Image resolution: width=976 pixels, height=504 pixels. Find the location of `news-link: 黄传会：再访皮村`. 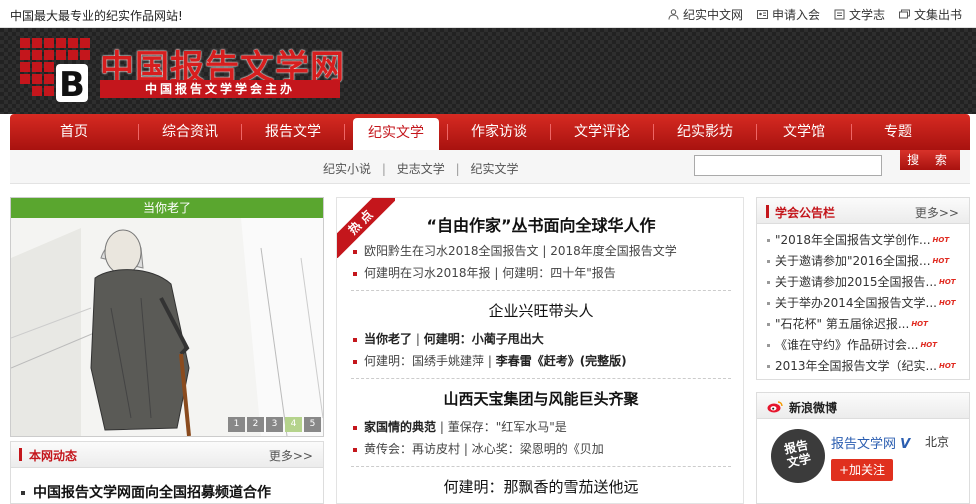

news-link: 黄传会：再访皮村 is located at coordinates (412, 449).